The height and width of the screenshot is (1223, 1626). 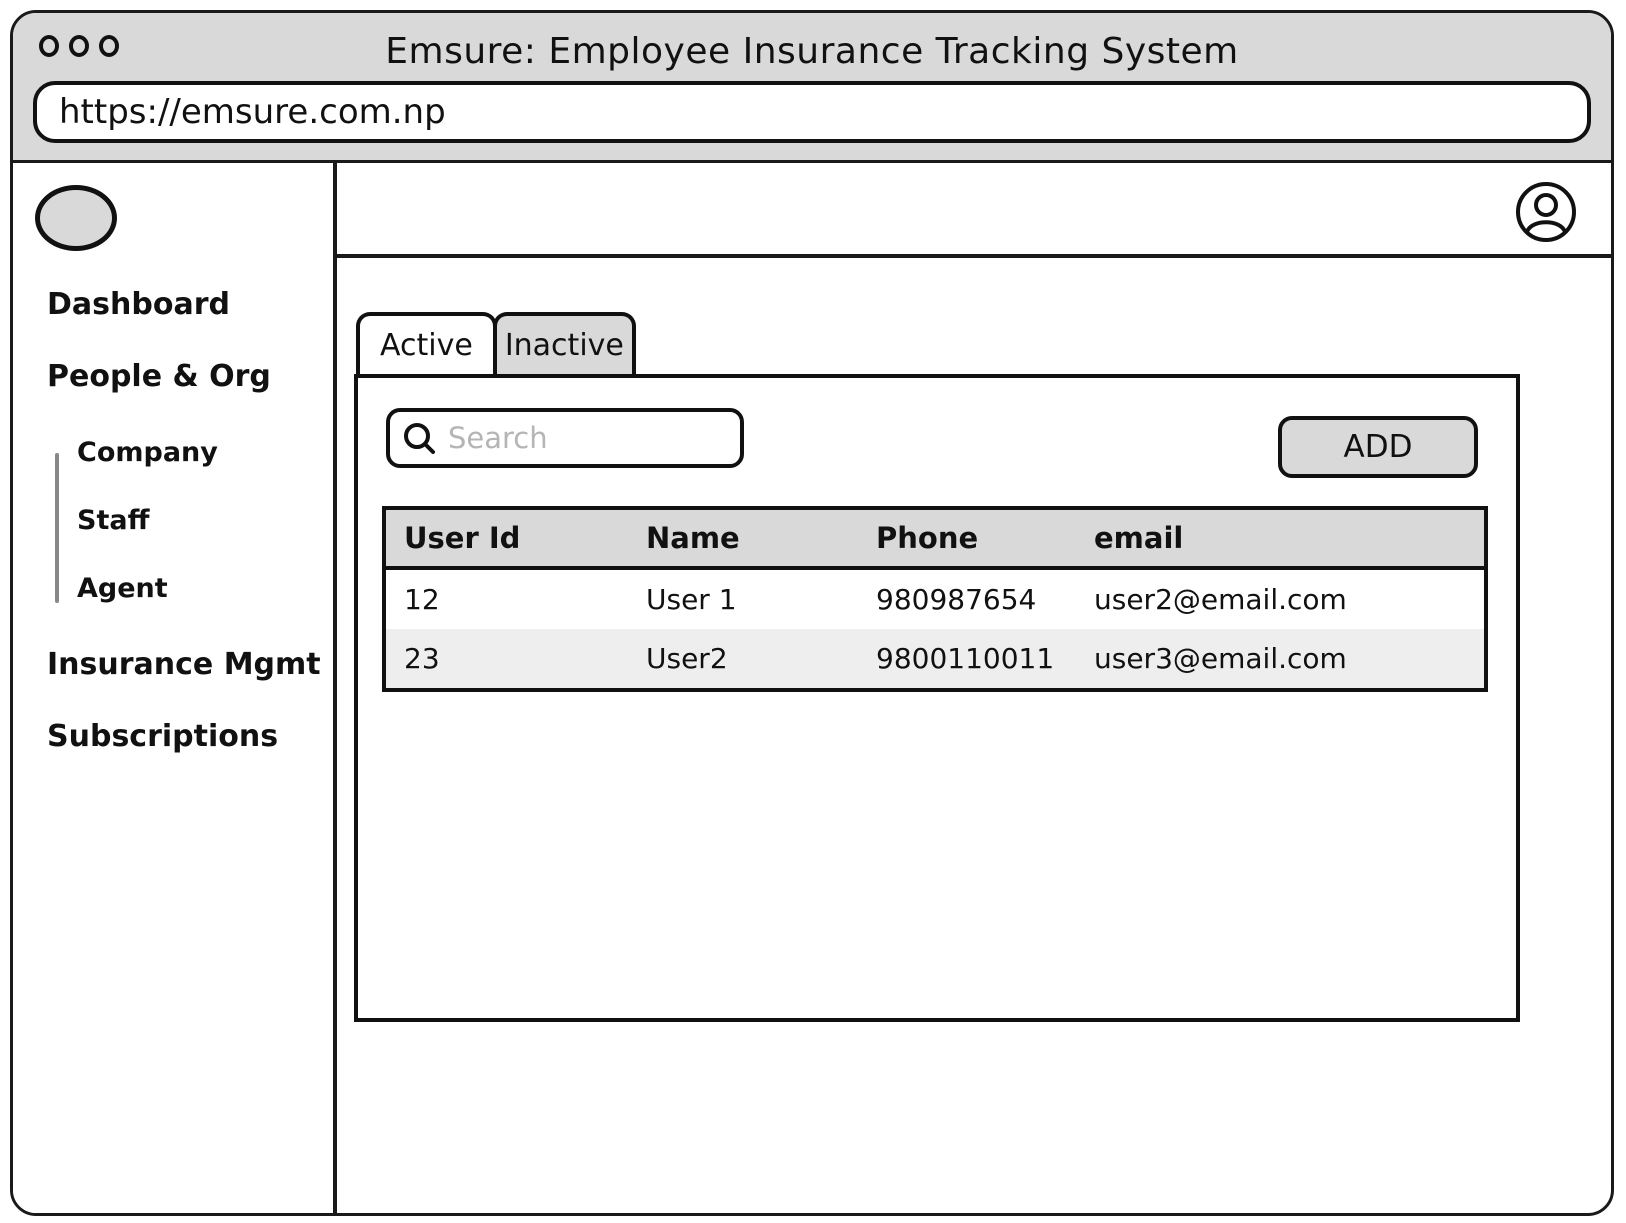 I want to click on column-header-email: email, so click(x=1138, y=538).